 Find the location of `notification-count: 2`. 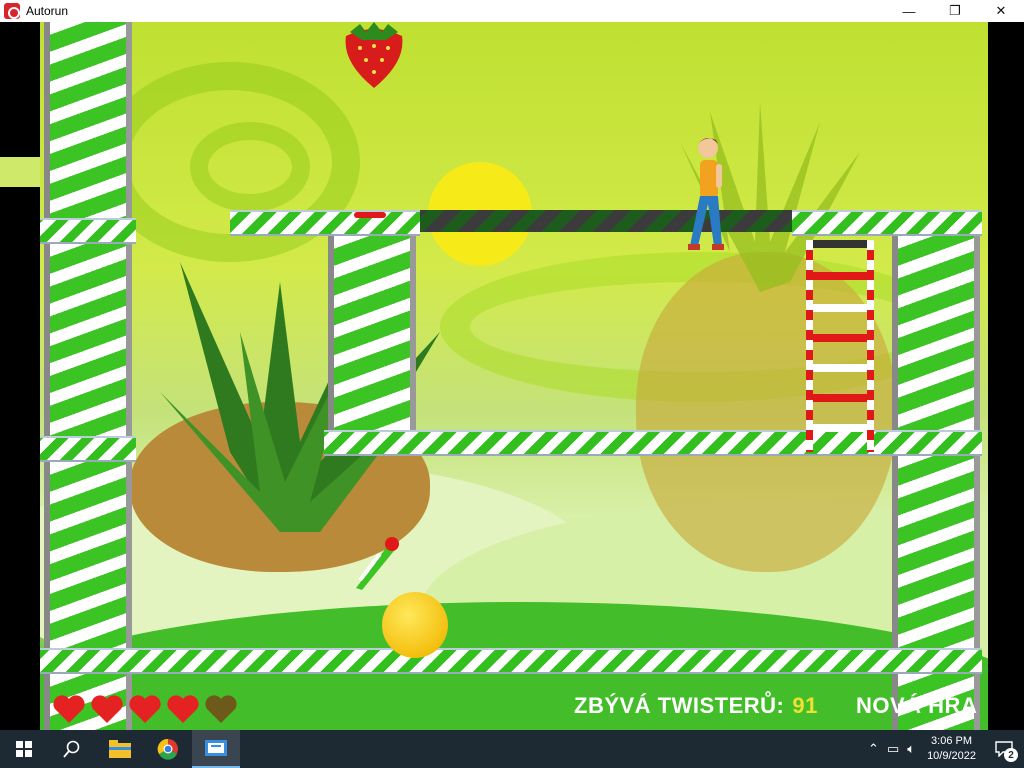

notification-count: 2 is located at coordinates (1011, 755).